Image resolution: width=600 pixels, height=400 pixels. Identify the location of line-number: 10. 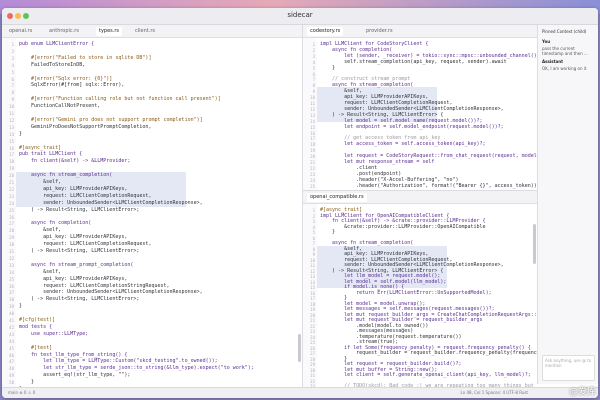
(312, 98).